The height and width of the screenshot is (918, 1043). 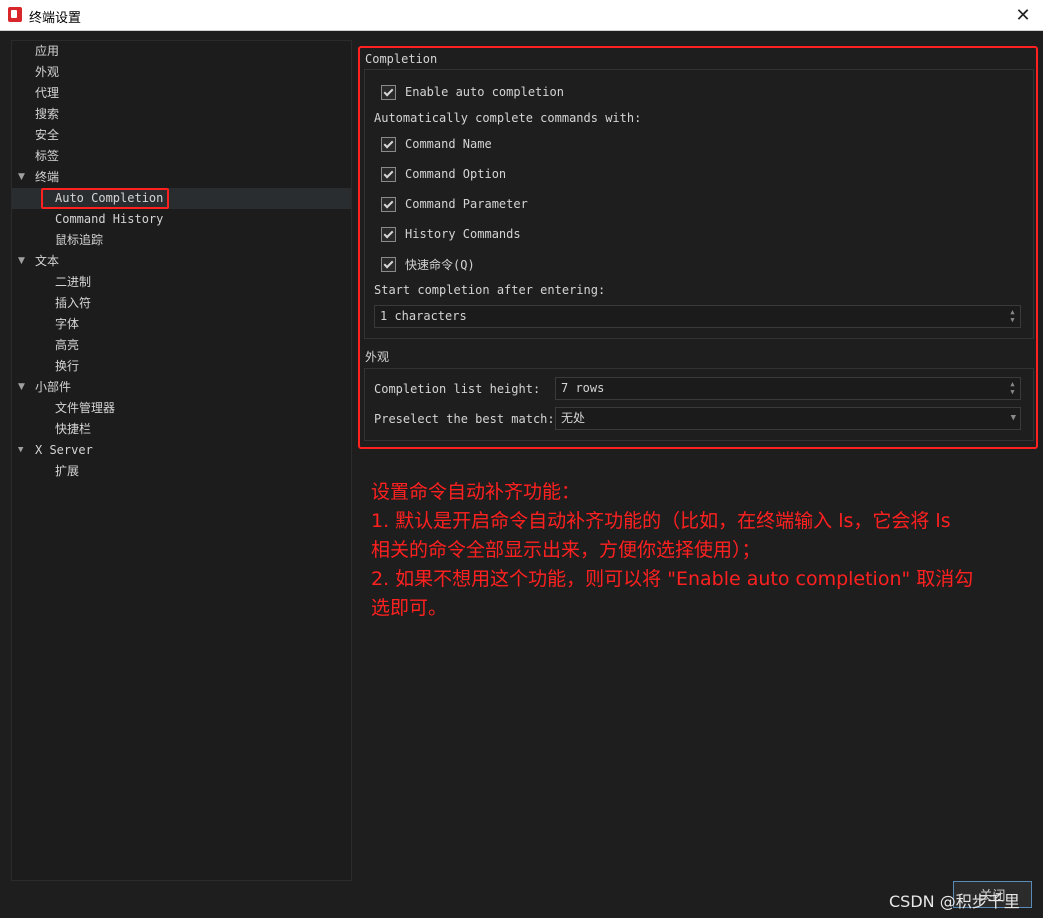 I want to click on command-option-checkbox: Command Option, so click(x=443, y=174).